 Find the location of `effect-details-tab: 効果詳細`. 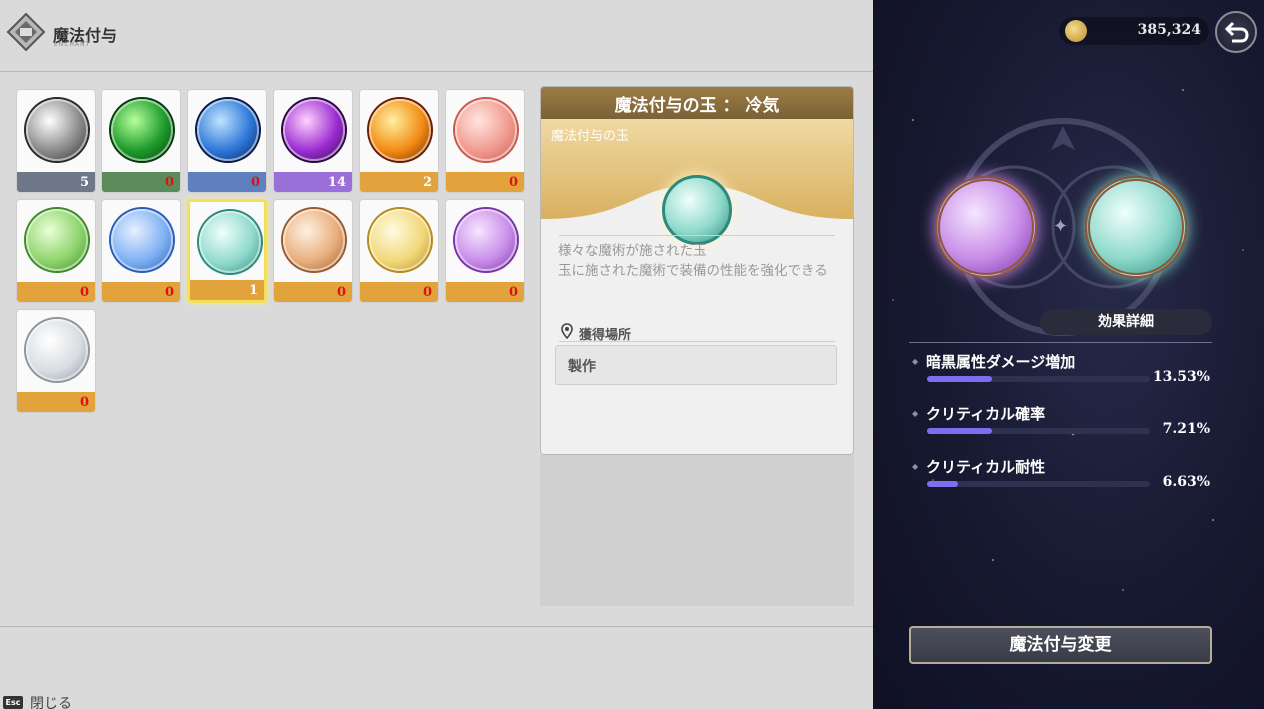

effect-details-tab: 効果詳細 is located at coordinates (1126, 322).